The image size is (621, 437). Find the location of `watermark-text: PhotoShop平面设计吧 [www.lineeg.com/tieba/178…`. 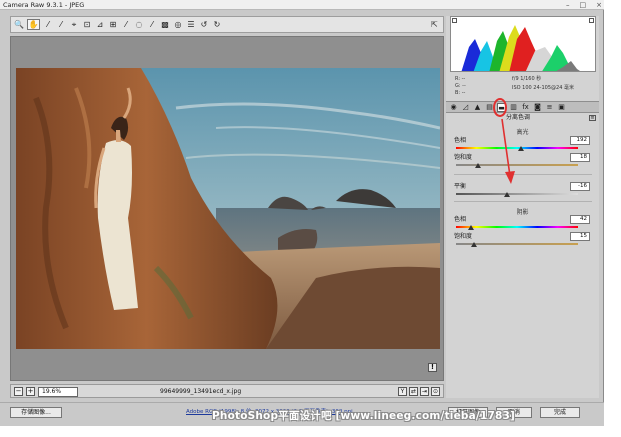

watermark-text: PhotoShop平面设计吧 [www.lineeg.com/tieba/178… is located at coordinates (363, 416).